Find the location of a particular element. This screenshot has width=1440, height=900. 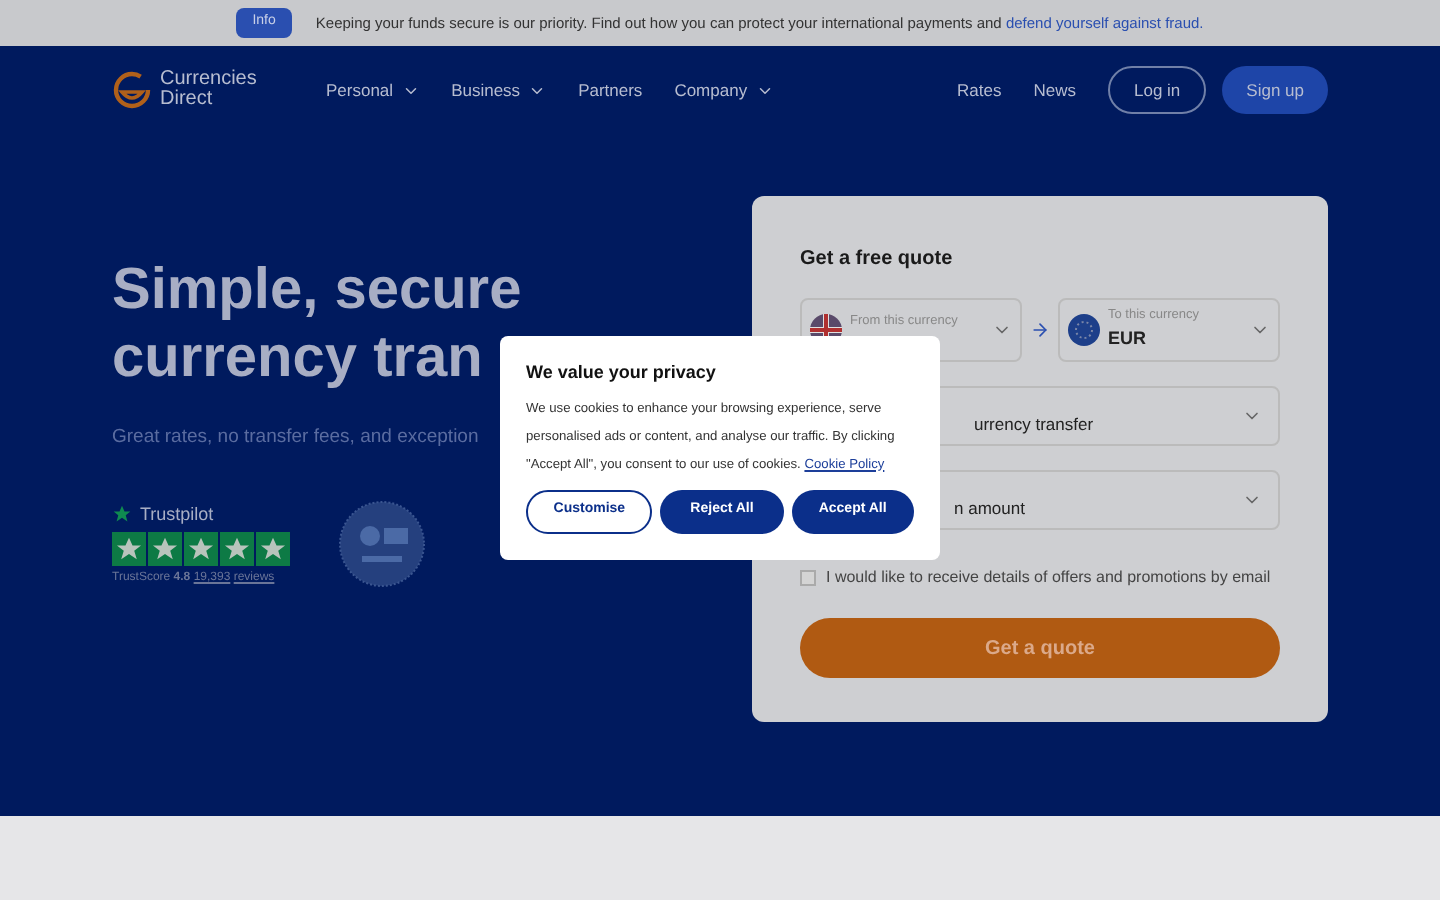

trustpilot-label: Trustpilot is located at coordinates (177, 514).